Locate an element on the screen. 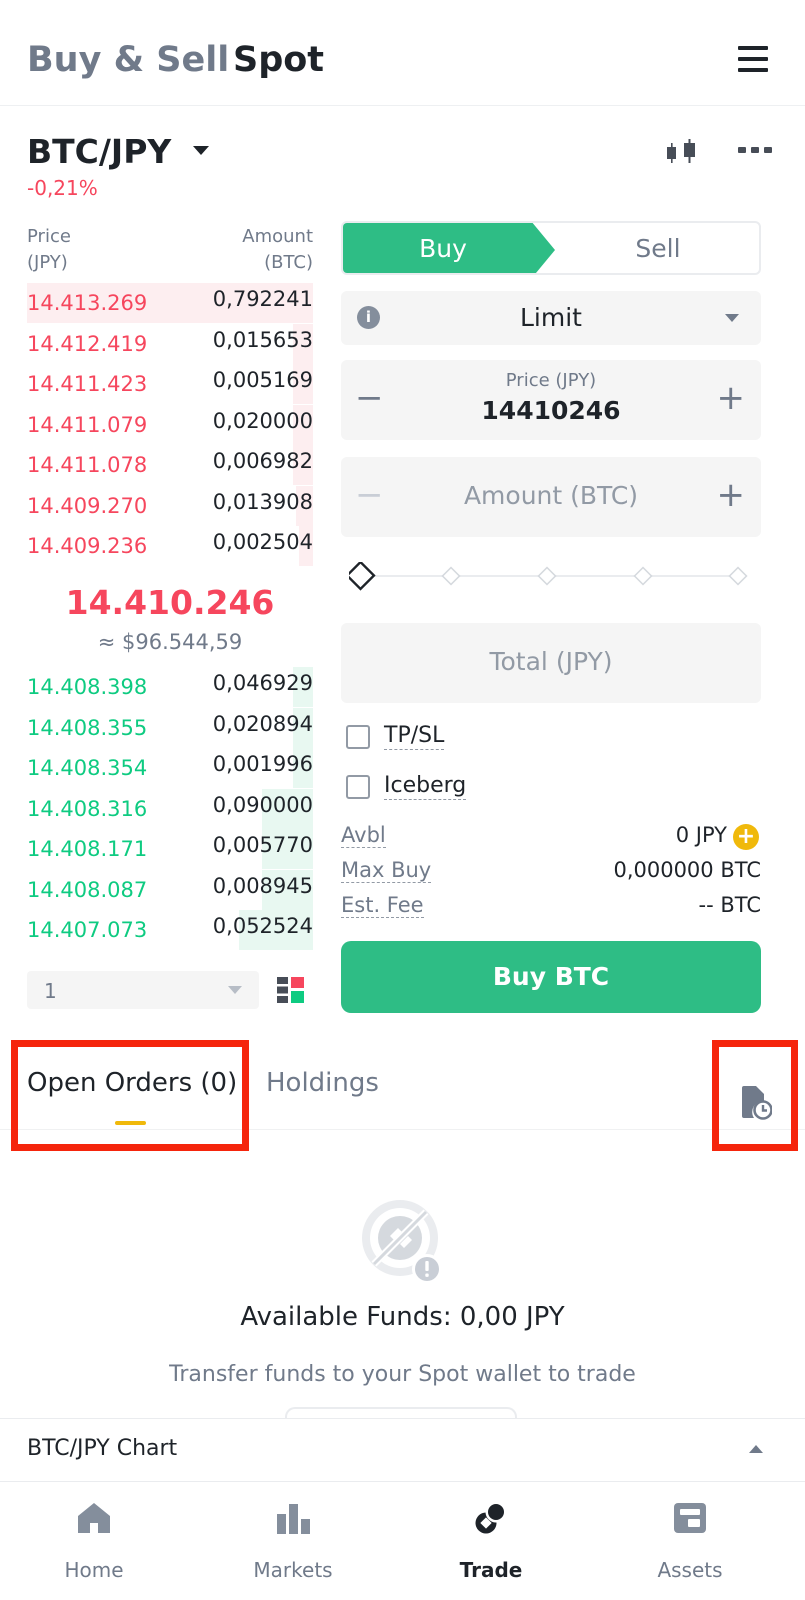 This screenshot has height=1600, width=805. bid-row: 14.407.073 0,052524 is located at coordinates (170, 930).